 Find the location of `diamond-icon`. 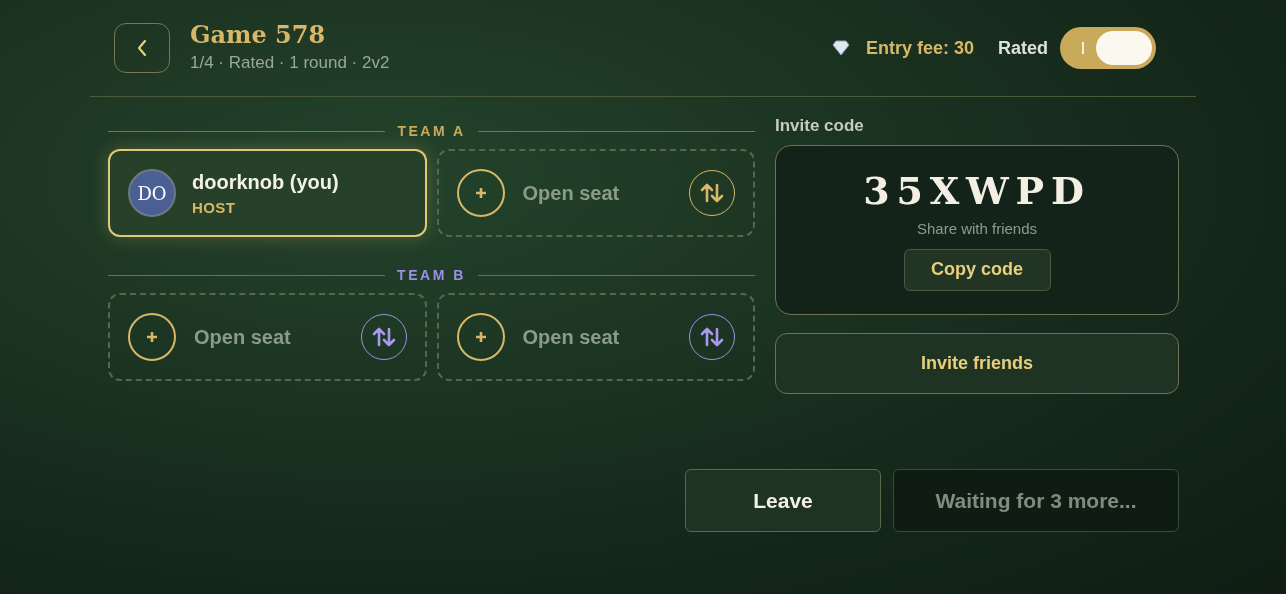

diamond-icon is located at coordinates (840, 48).